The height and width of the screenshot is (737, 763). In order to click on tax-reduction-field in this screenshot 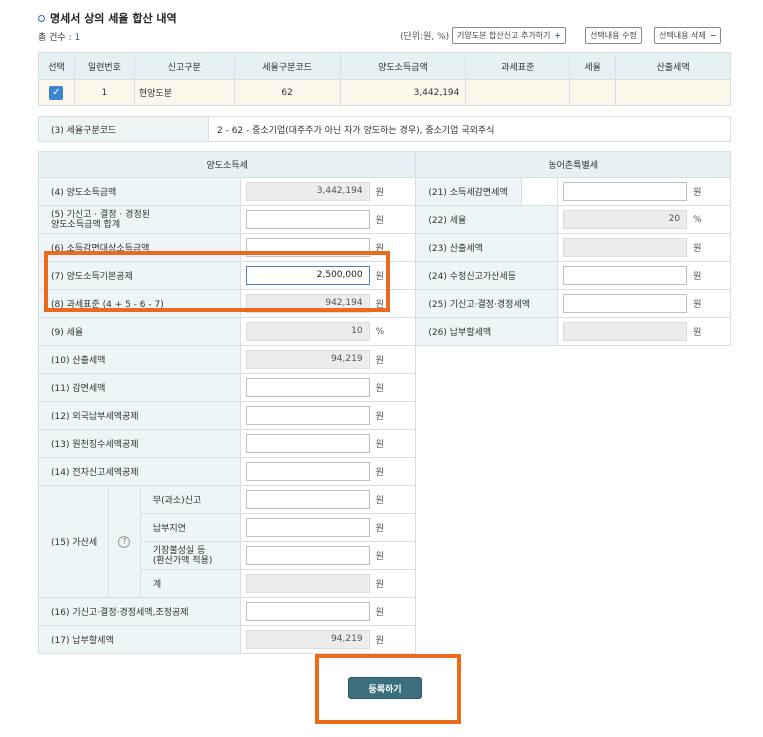, I will do `click(307, 387)`.